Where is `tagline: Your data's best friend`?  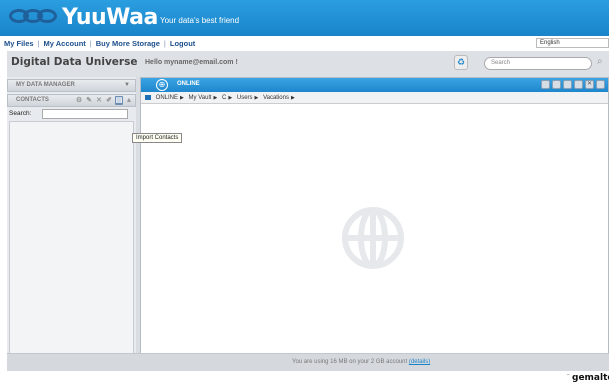 tagline: Your data's best friend is located at coordinates (200, 20).